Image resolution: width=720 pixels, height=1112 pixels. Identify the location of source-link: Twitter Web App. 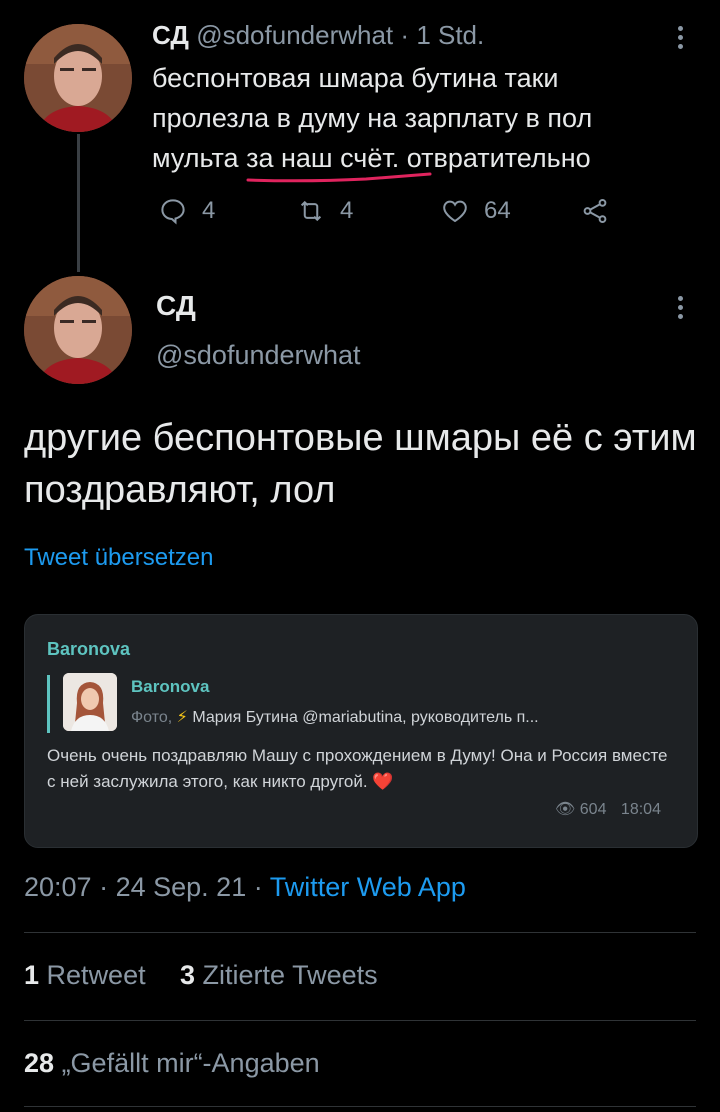
(368, 887).